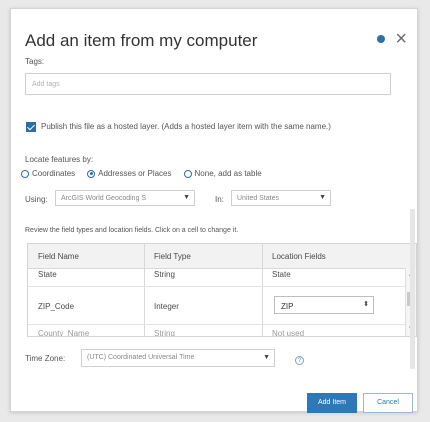 This screenshot has width=430, height=422. Describe the element at coordinates (56, 306) in the screenshot. I see `cell-field-name: ZIP_Code` at that location.